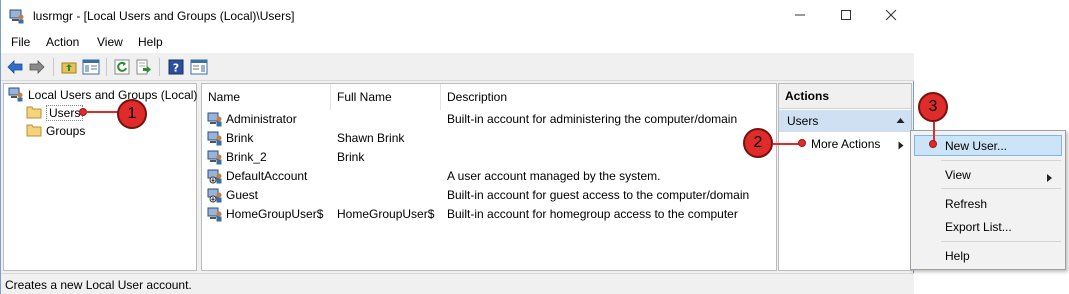  Describe the element at coordinates (113, 95) in the screenshot. I see `tree-root-label: Local Users and Groups (Local)` at that location.